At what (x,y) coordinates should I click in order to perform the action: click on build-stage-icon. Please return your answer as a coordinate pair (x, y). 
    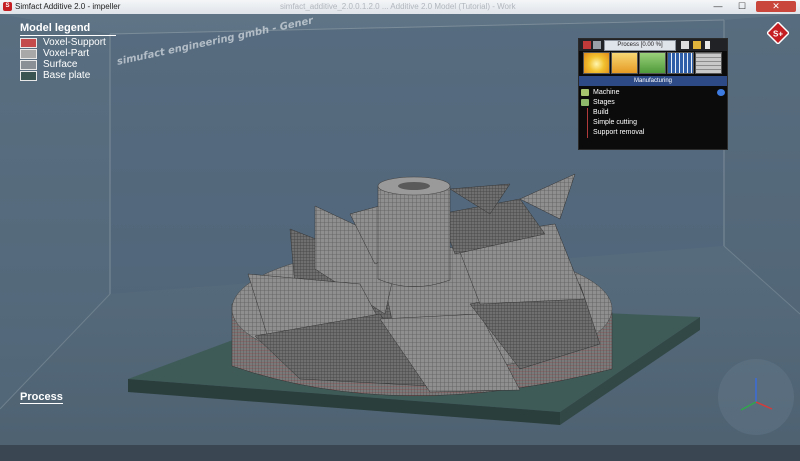
    Looking at the image, I should click on (596, 63).